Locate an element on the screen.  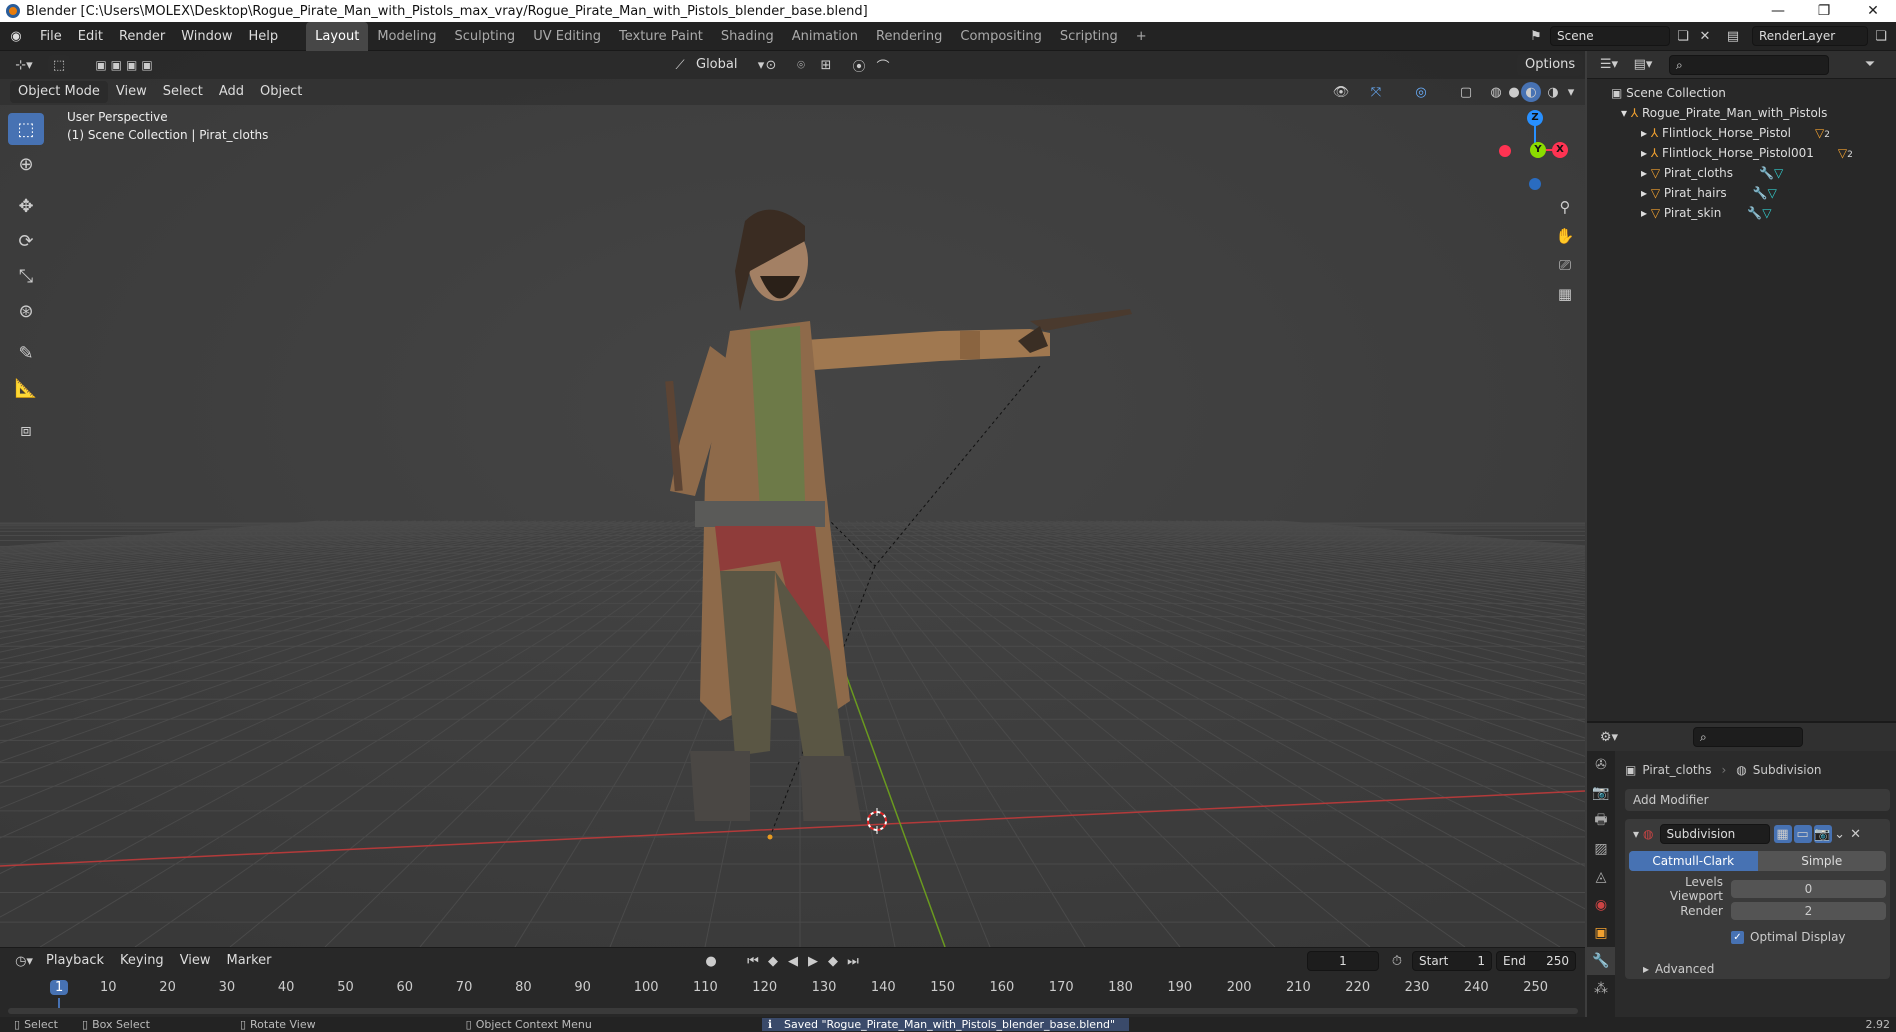
object-tab-icon: ▣ is located at coordinates (1601, 933).